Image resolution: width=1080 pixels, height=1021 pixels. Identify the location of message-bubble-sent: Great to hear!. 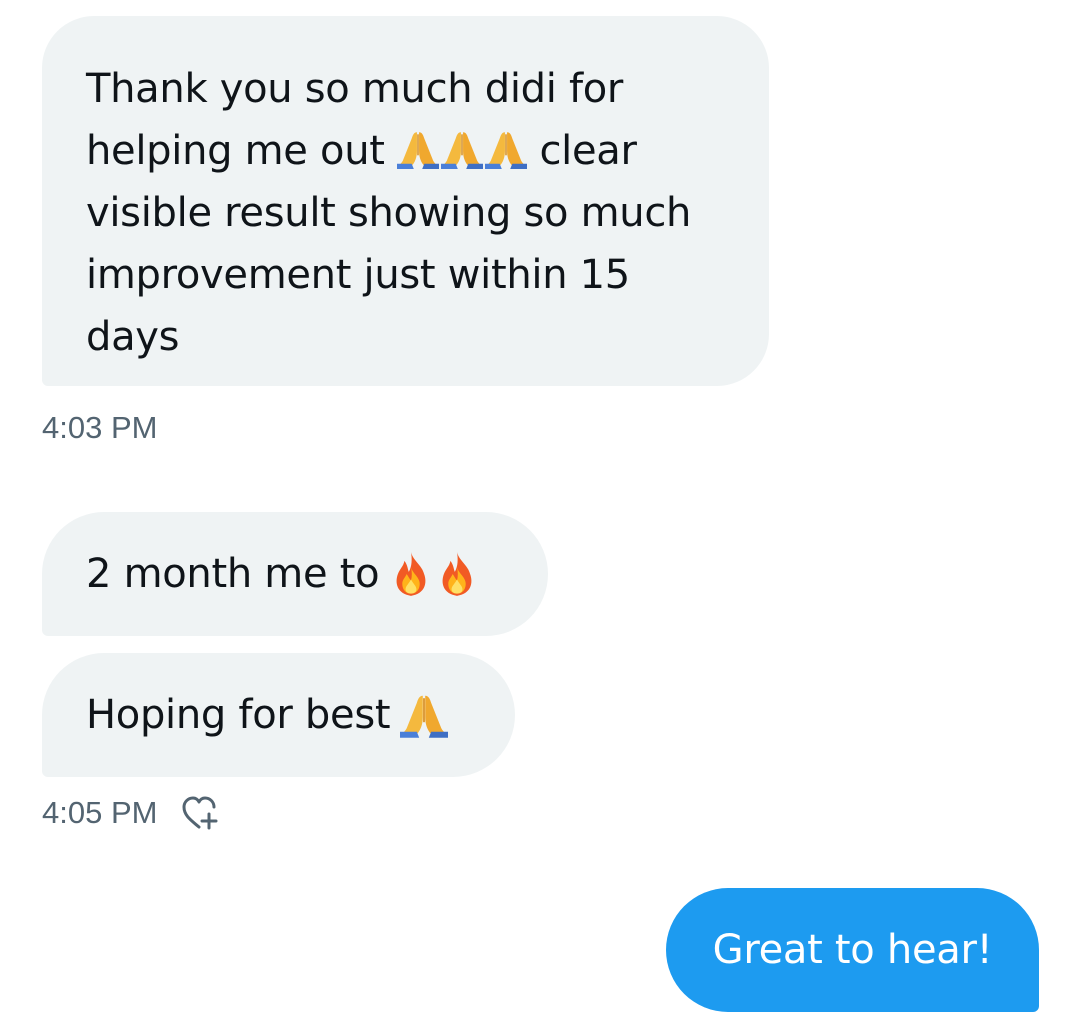
(852, 950).